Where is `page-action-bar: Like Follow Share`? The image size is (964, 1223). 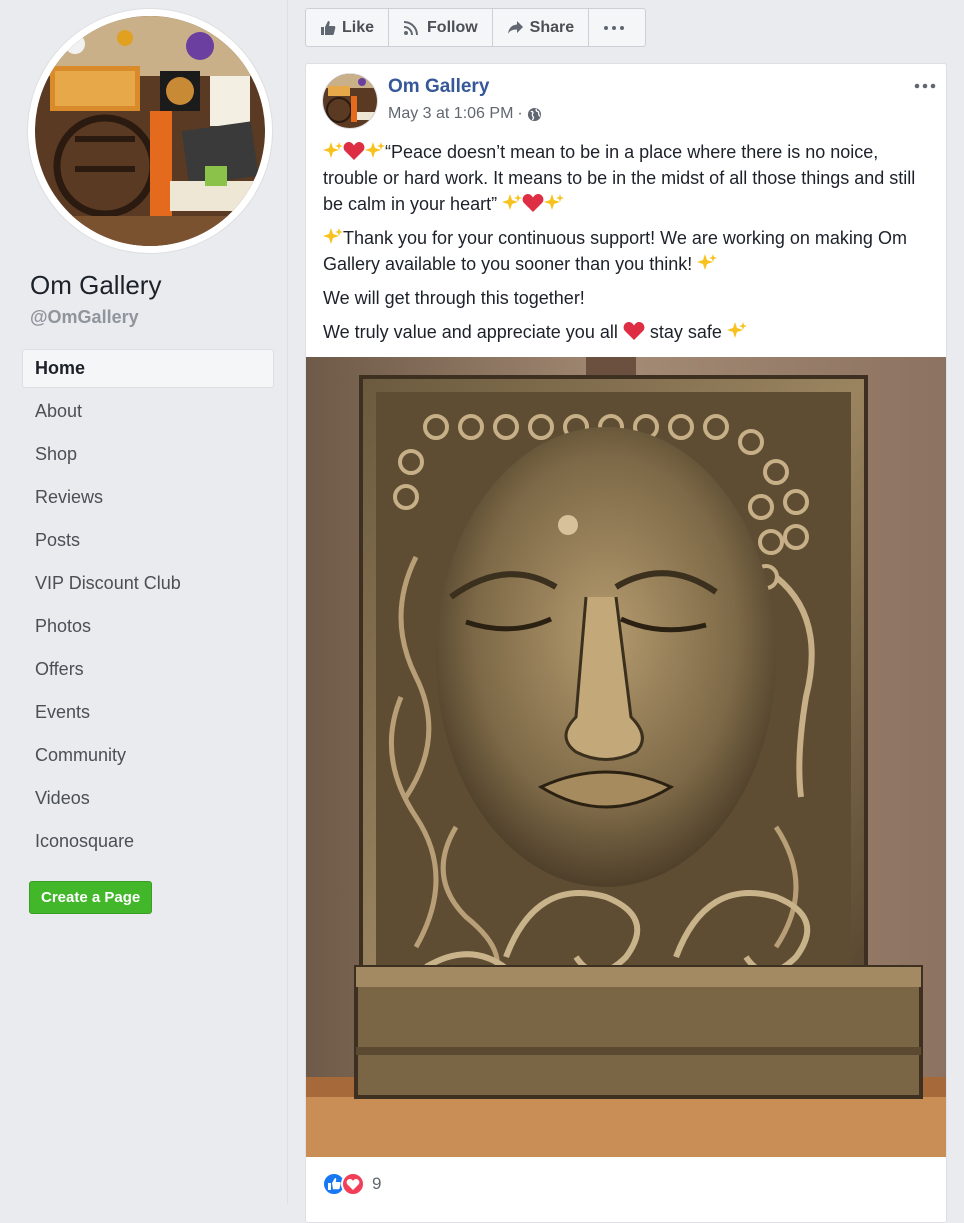
page-action-bar: Like Follow Share is located at coordinates (476, 27).